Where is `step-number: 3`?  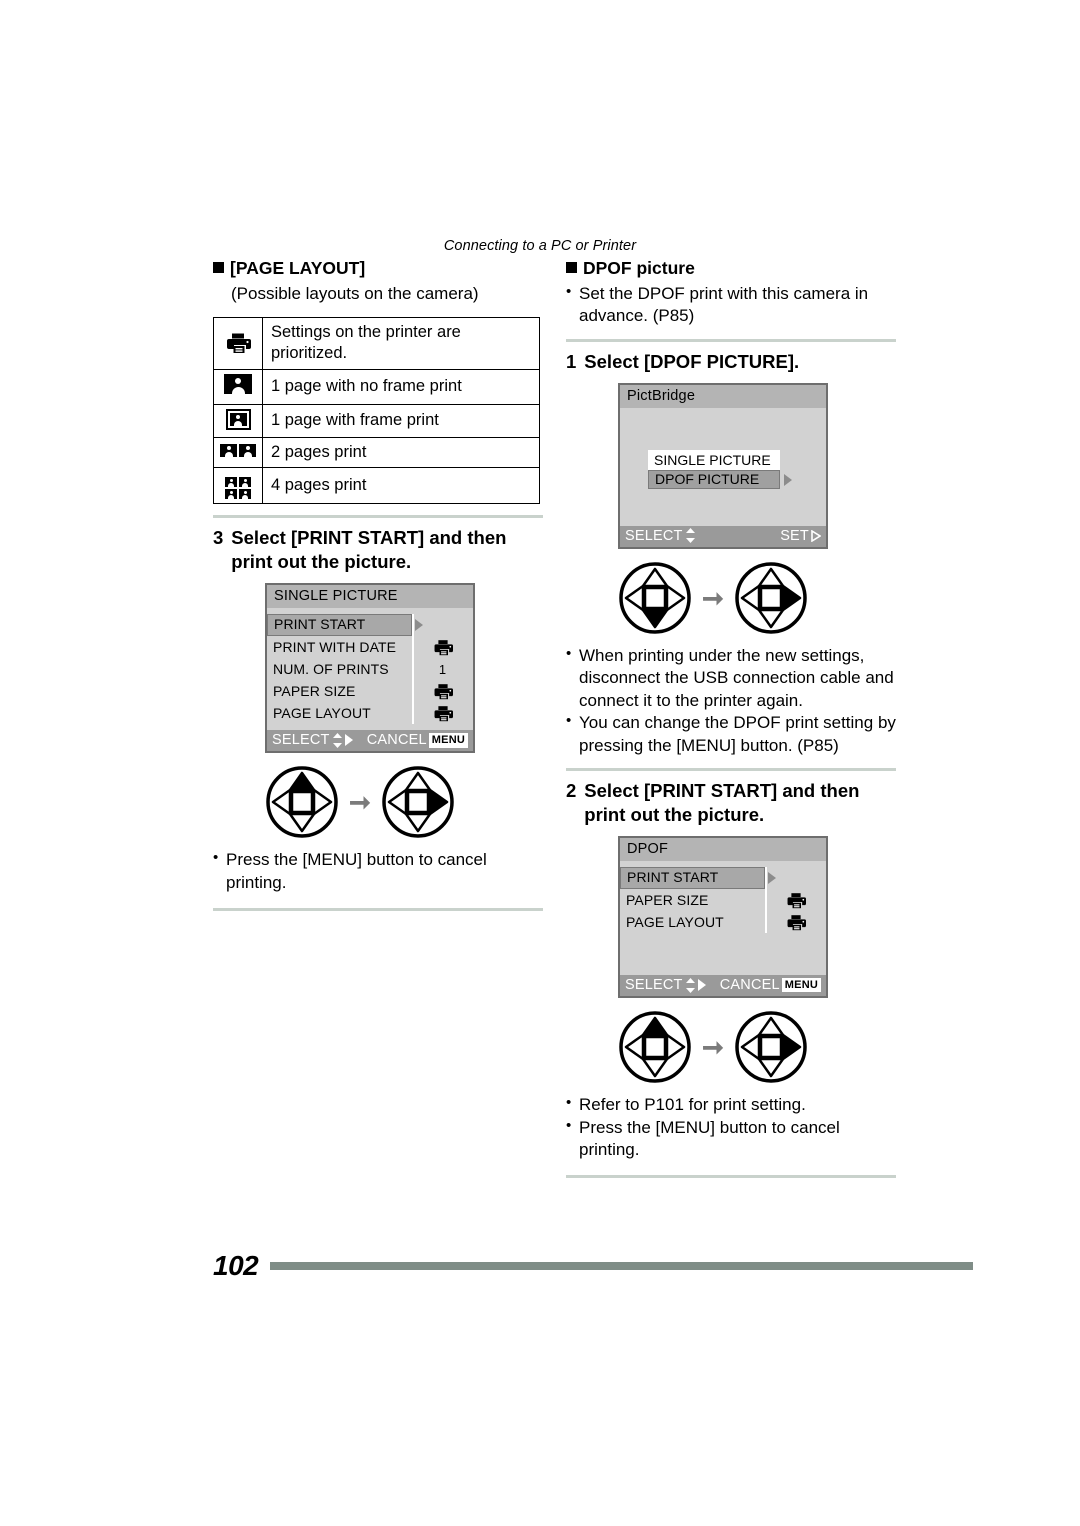 step-number: 3 is located at coordinates (218, 538).